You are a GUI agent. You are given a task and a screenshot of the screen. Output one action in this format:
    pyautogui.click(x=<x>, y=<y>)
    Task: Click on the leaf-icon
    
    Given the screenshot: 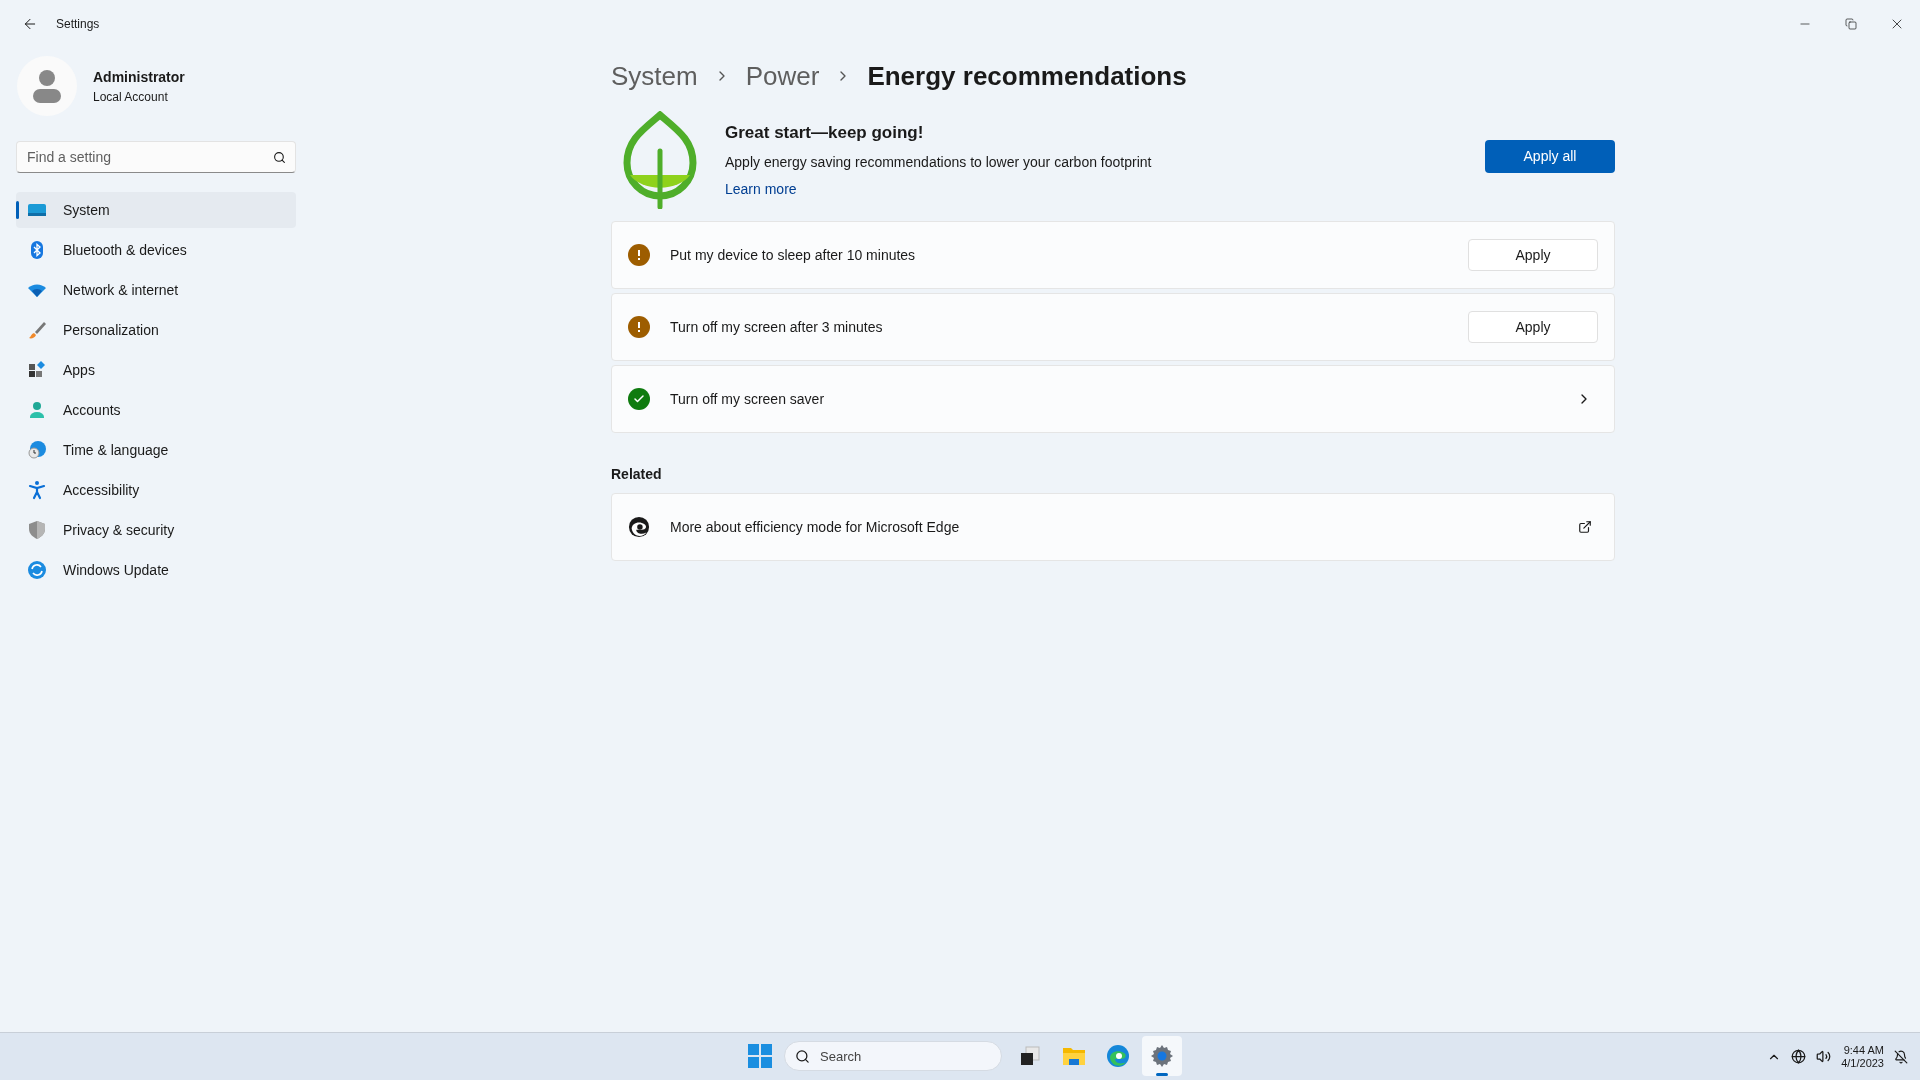 What is the action you would take?
    pyautogui.click(x=660, y=160)
    